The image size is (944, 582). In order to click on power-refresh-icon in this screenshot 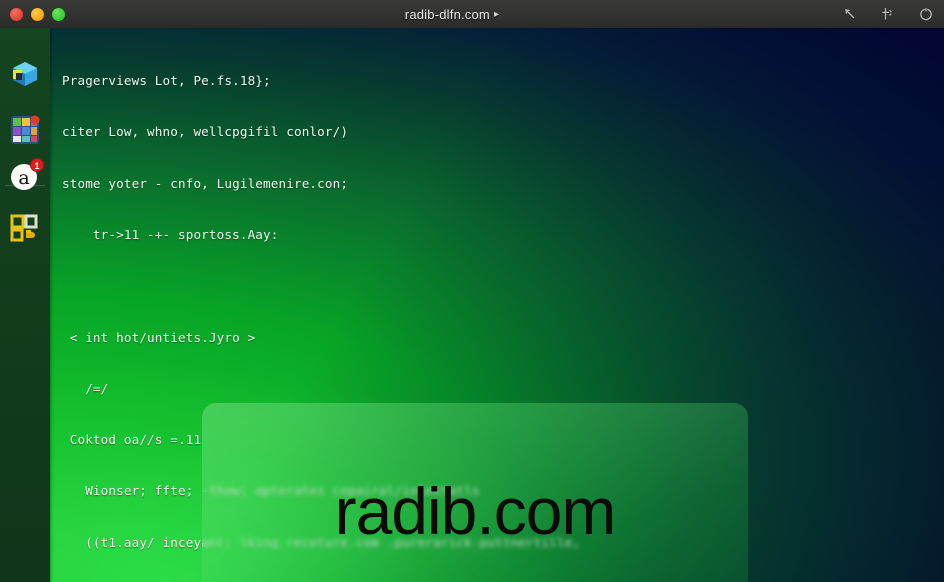, I will do `click(926, 14)`.